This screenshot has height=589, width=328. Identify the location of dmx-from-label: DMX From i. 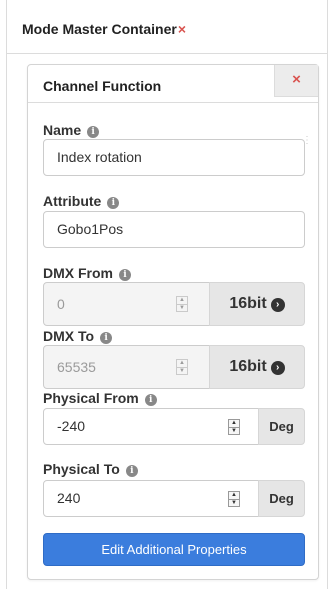
(87, 273).